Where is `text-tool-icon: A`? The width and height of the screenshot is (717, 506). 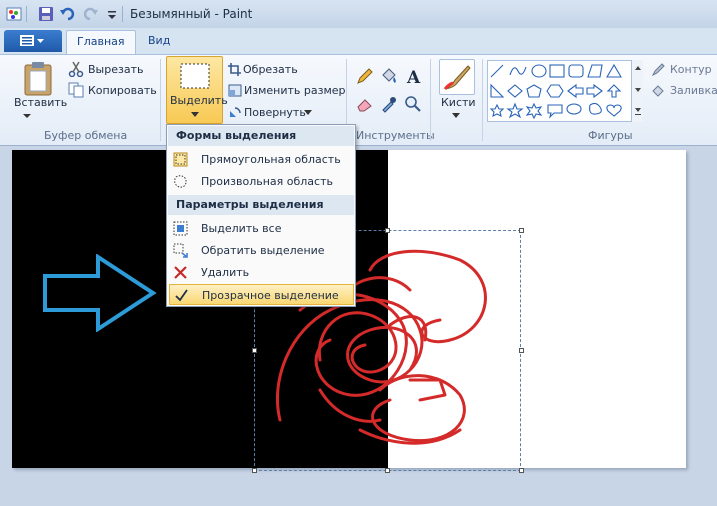 text-tool-icon: A is located at coordinates (413, 76).